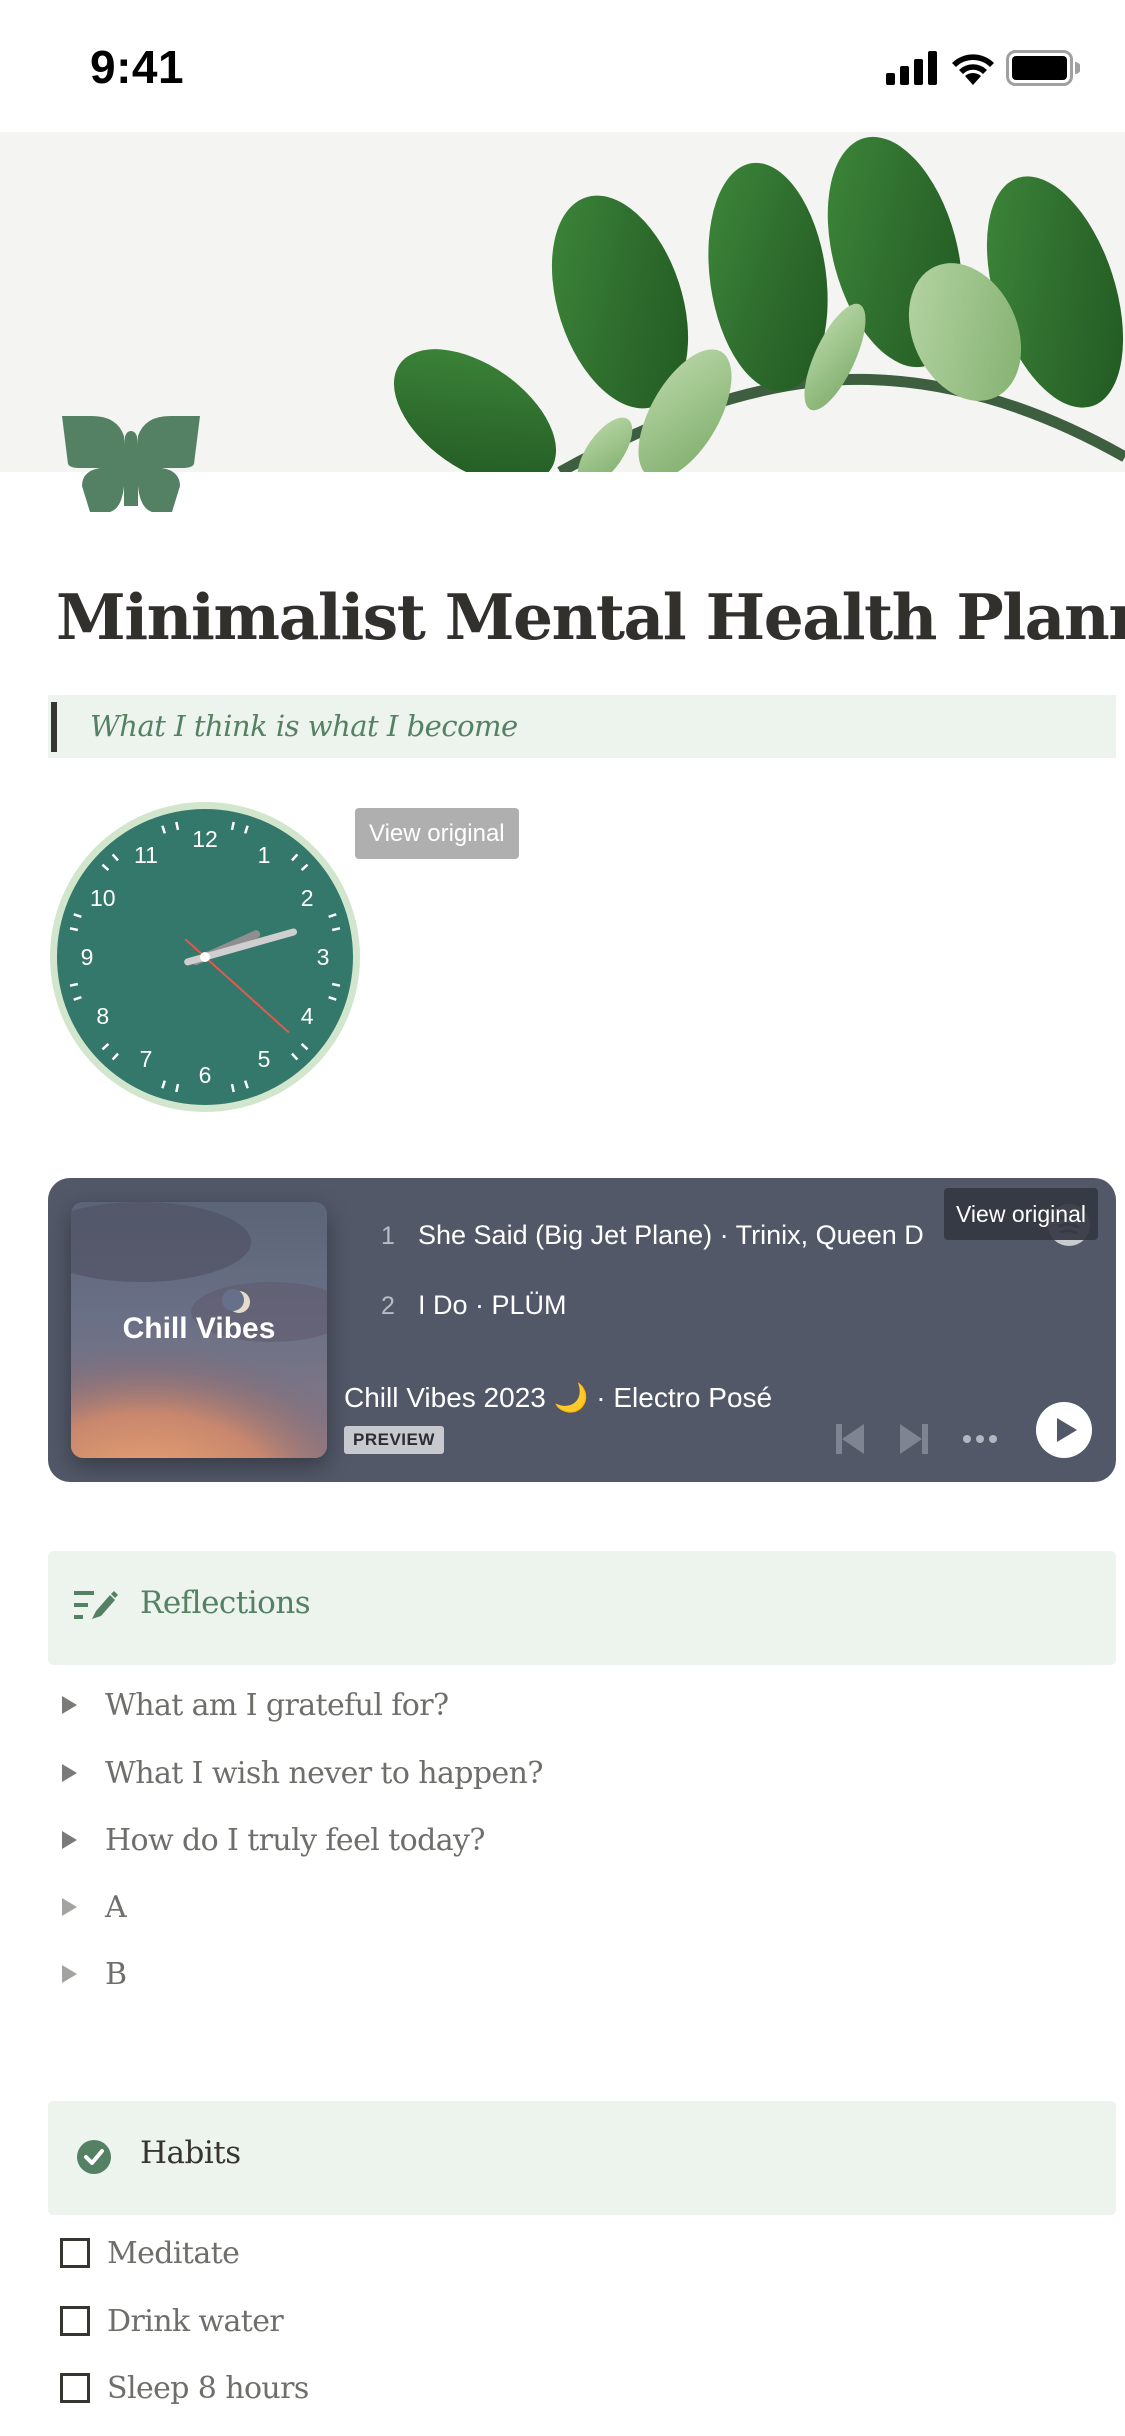 The height and width of the screenshot is (2436, 1125). I want to click on cellular-signal-icon, so click(911, 68).